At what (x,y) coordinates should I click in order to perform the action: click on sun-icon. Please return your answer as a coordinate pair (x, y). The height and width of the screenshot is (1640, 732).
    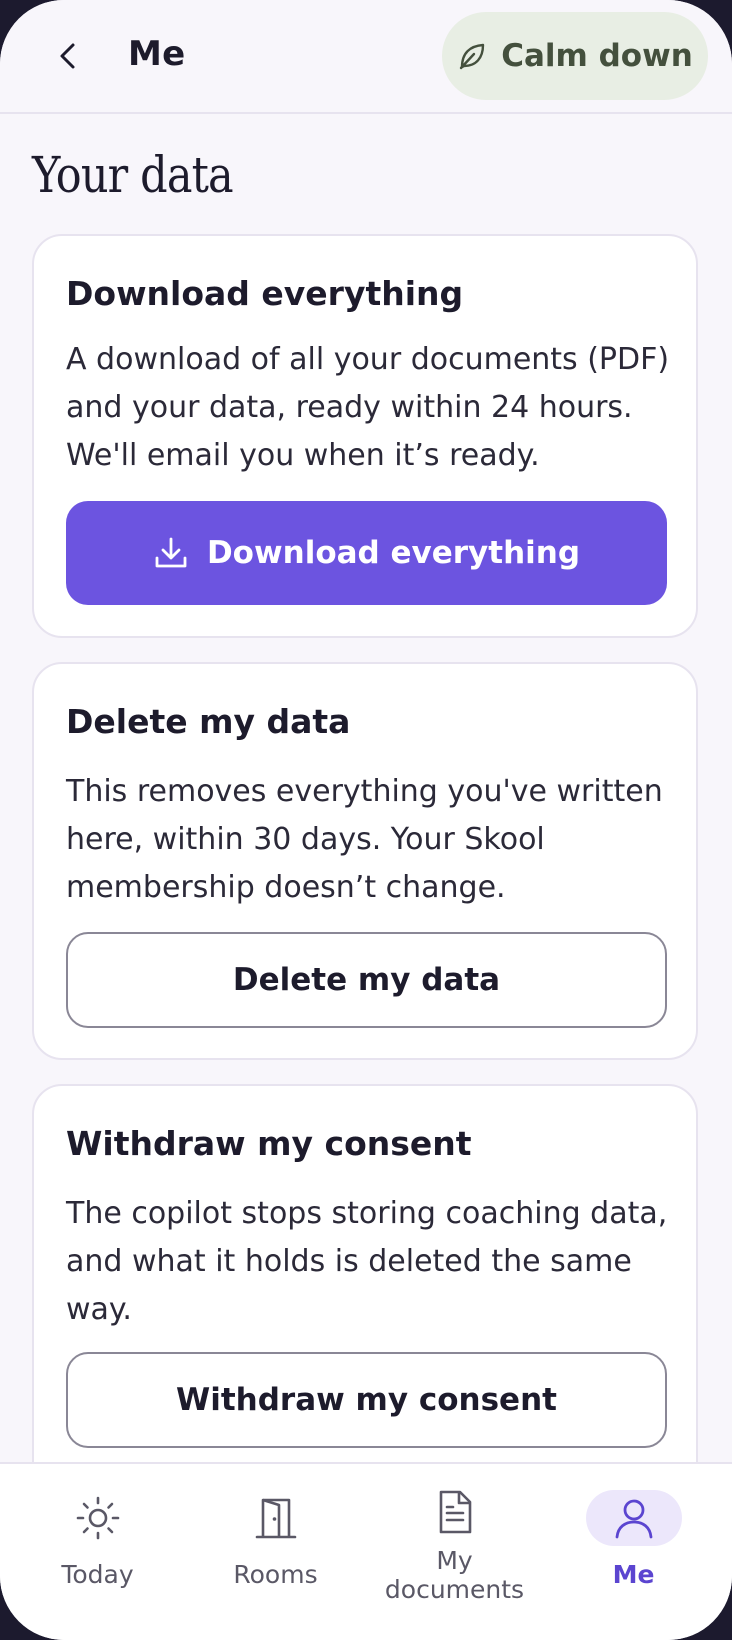
    Looking at the image, I should click on (97, 1518).